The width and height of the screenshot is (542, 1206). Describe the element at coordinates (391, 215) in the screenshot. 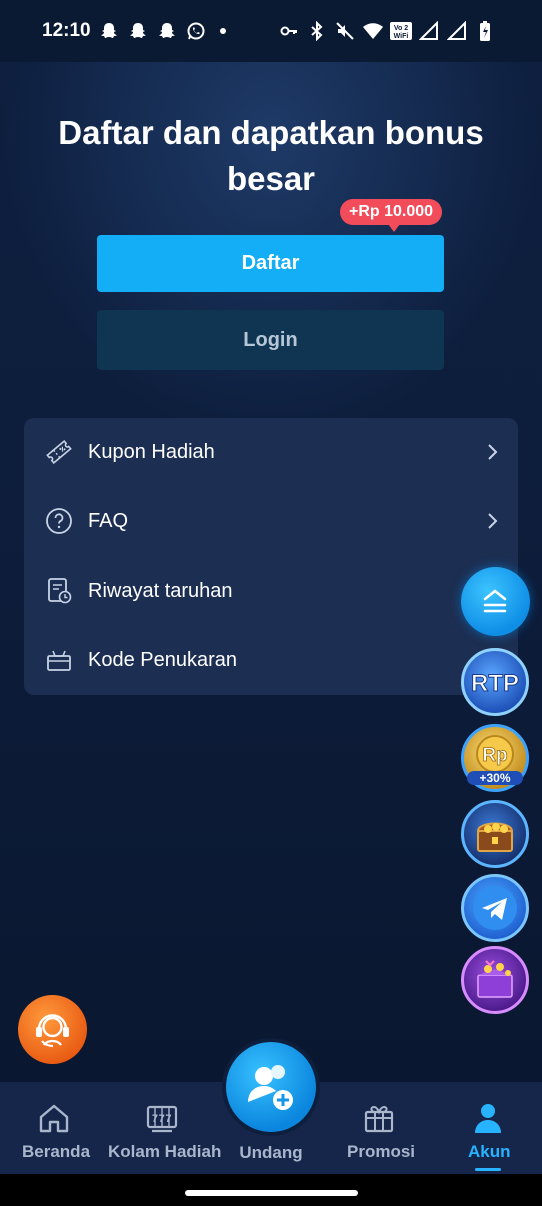

I see `bonus-badge: +Rp 10.000` at that location.